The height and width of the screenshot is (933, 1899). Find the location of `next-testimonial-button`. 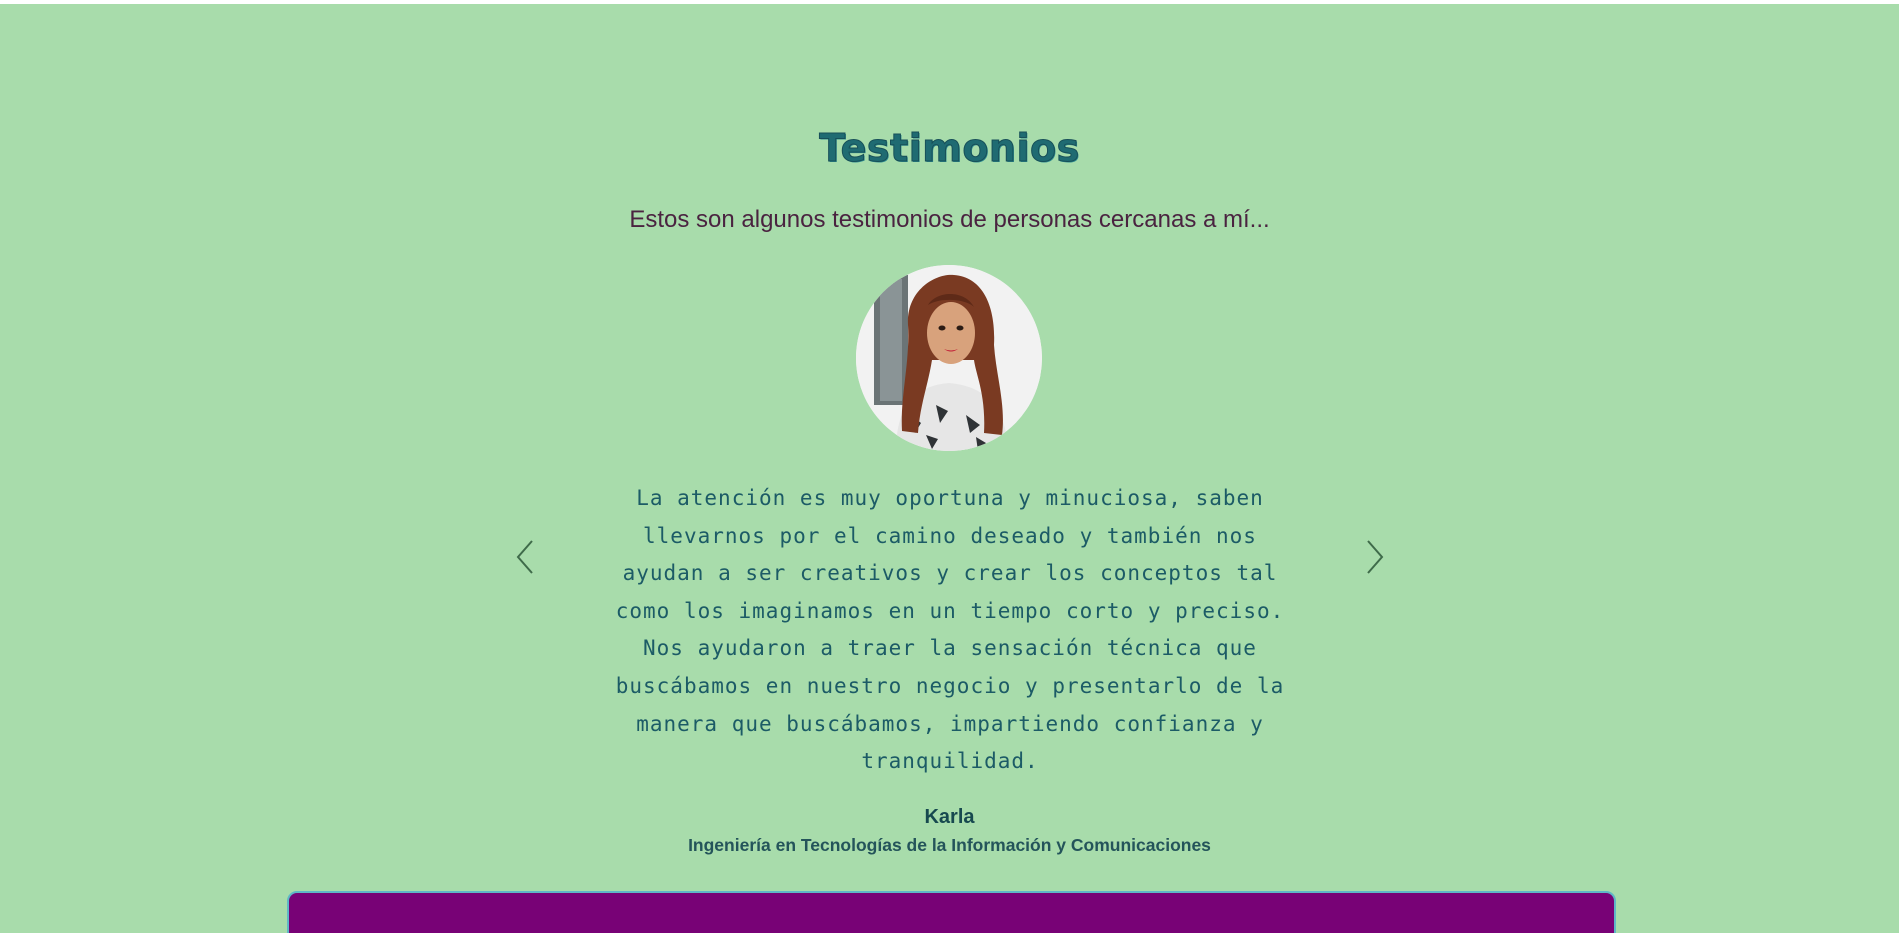

next-testimonial-button is located at coordinates (1374, 557).